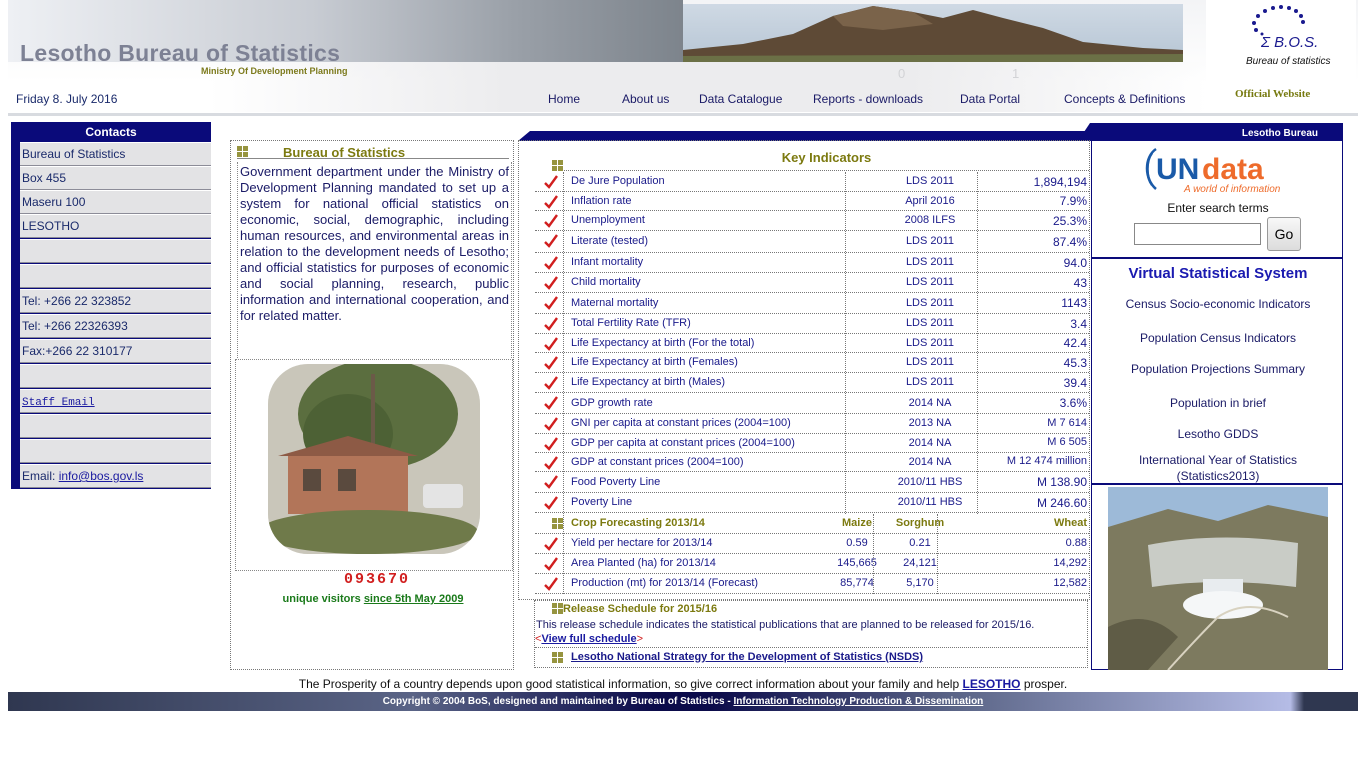  Describe the element at coordinates (1073, 201) in the screenshot. I see `indicator-value: 7.9%` at that location.